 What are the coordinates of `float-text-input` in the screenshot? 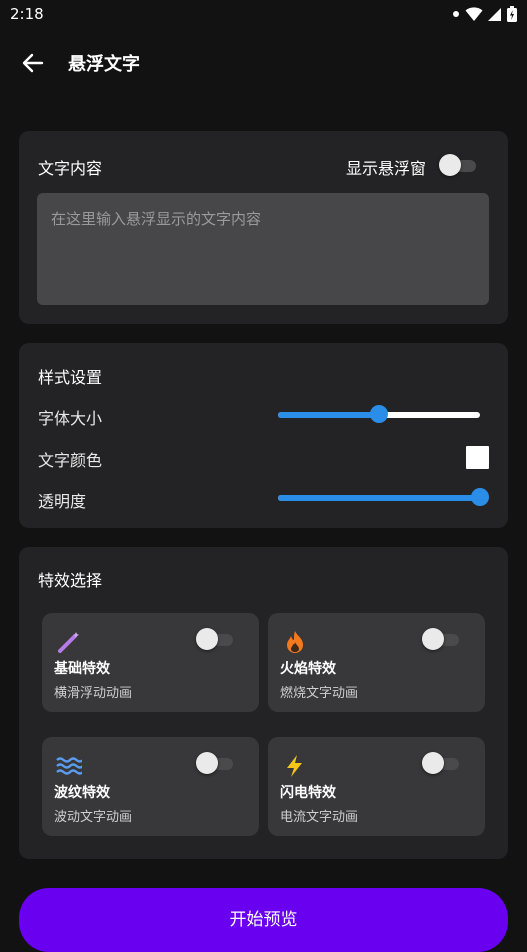 It's located at (263, 249).